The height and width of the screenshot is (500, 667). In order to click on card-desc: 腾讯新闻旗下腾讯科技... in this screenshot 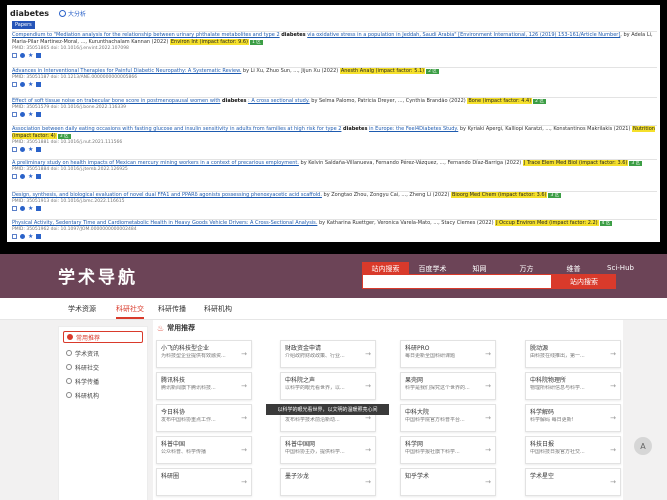, I will do `click(188, 388)`.